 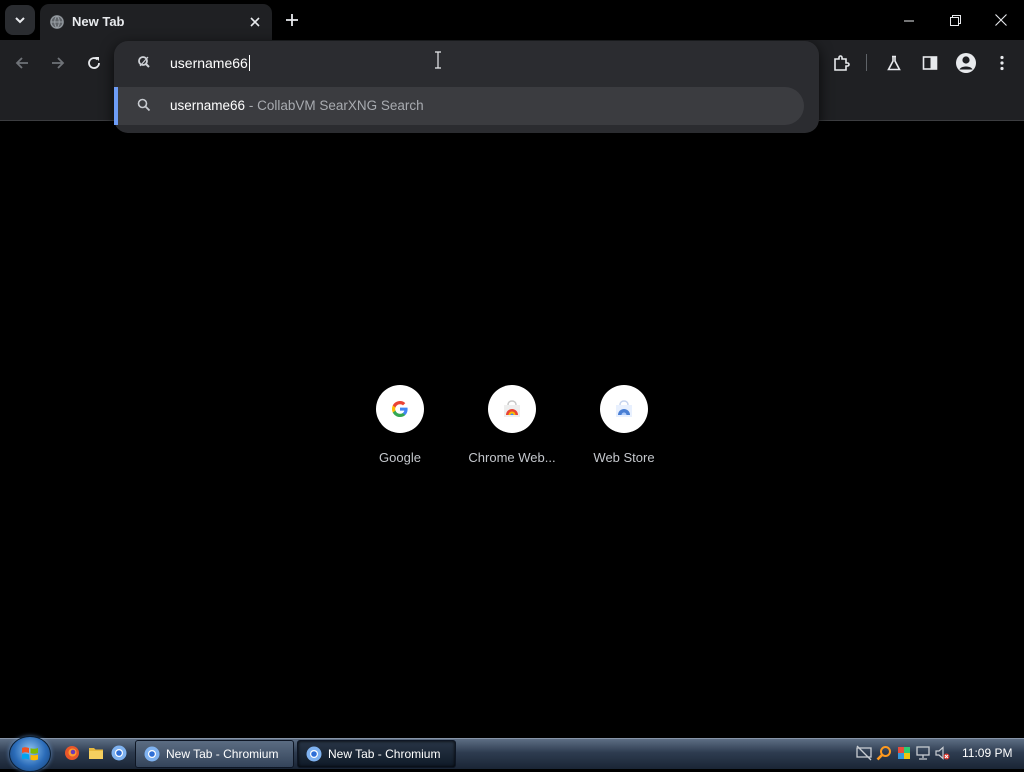 I want to click on searxng-icon, so click(x=144, y=62).